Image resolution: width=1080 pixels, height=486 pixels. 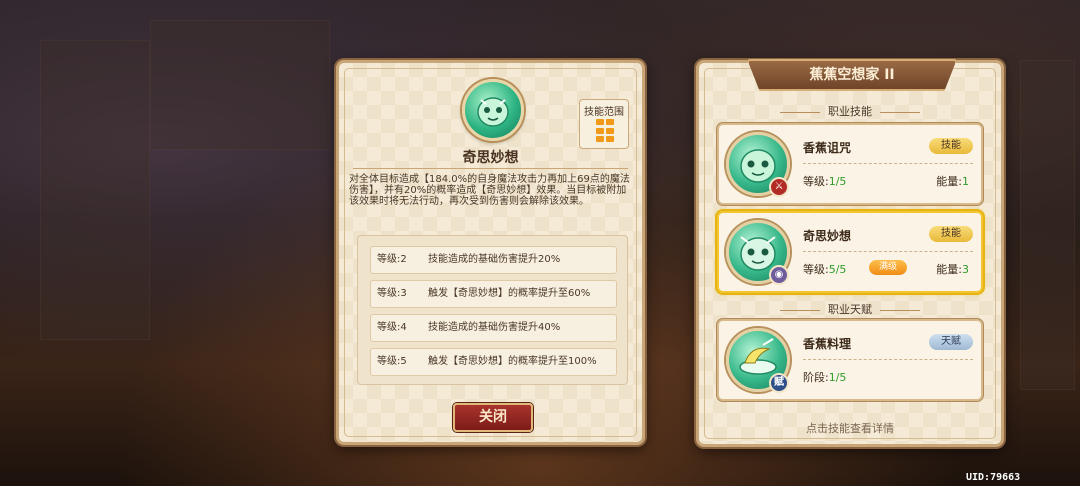 I want to click on stage-label: 阶段:, so click(x=816, y=377).